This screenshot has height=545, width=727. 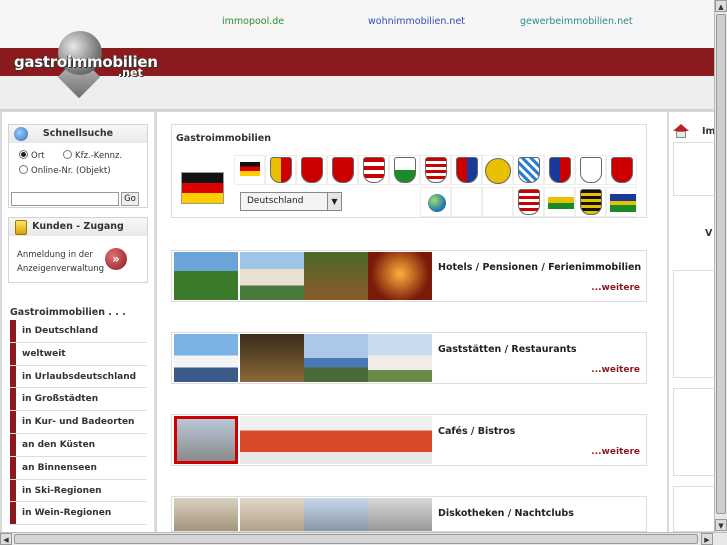 What do you see at coordinates (356, 539) in the screenshot?
I see `horizontal-scroll-thumb` at bounding box center [356, 539].